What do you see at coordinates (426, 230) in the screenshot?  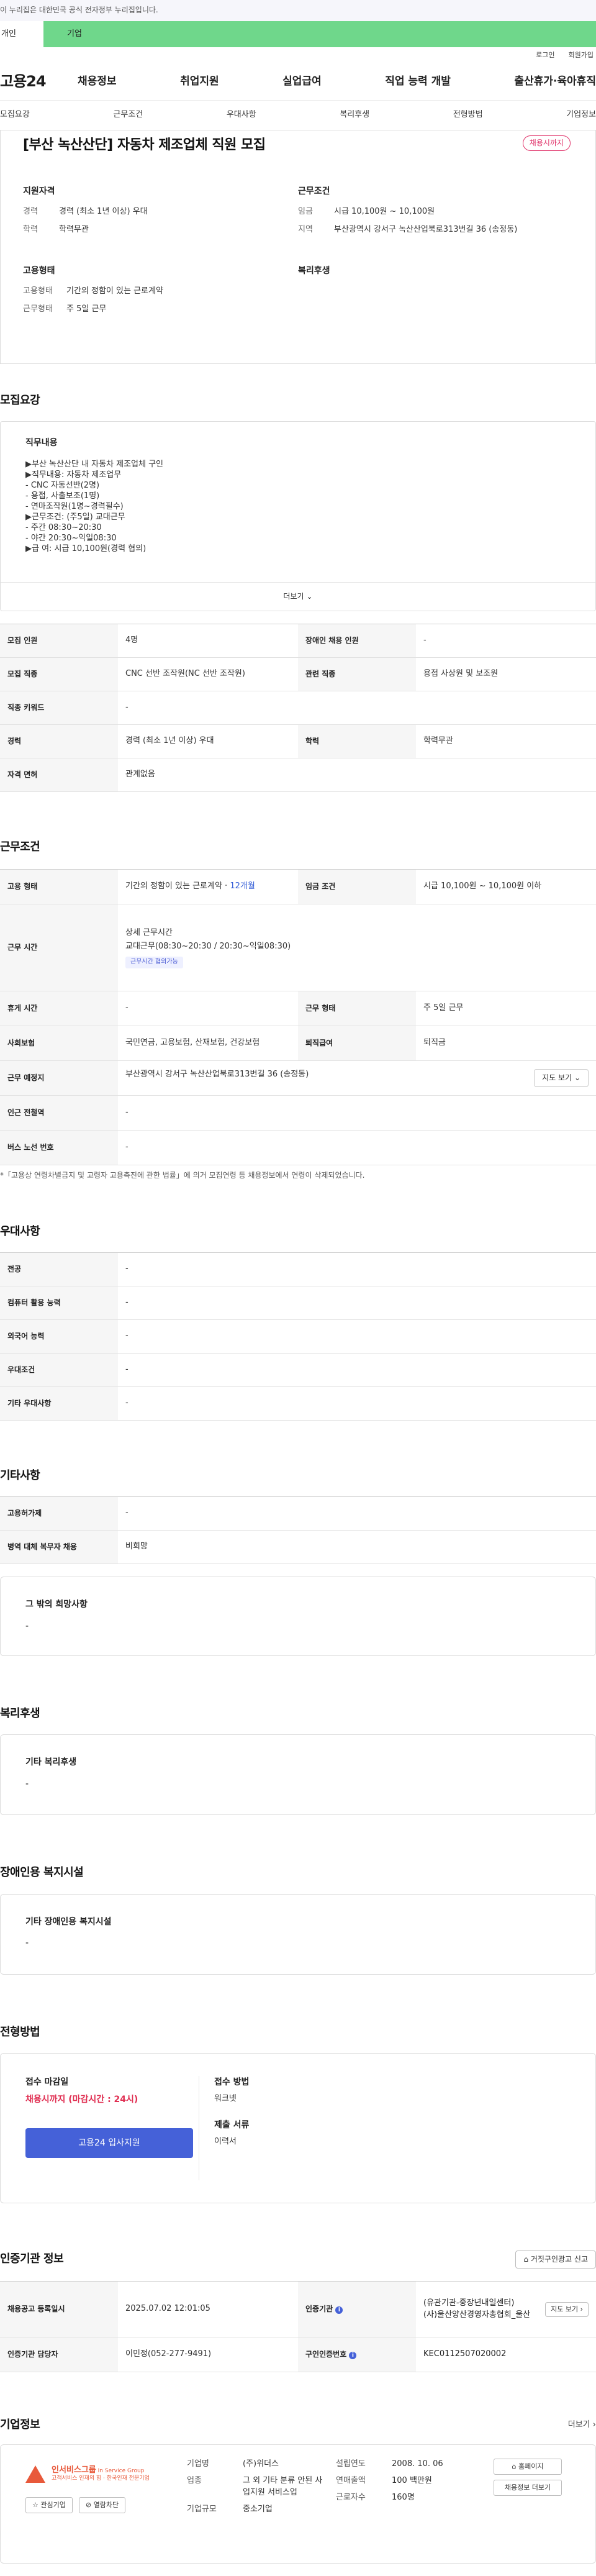 I see `cond-value: 부산광역시 강서구 녹산산업북로313번길 36 (송정동)` at bounding box center [426, 230].